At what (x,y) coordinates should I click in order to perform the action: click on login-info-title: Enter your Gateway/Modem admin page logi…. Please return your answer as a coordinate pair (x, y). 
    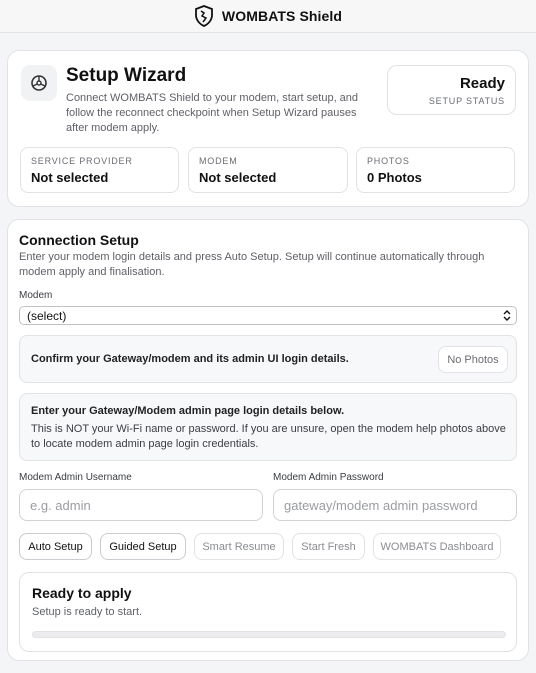
    Looking at the image, I should click on (188, 411).